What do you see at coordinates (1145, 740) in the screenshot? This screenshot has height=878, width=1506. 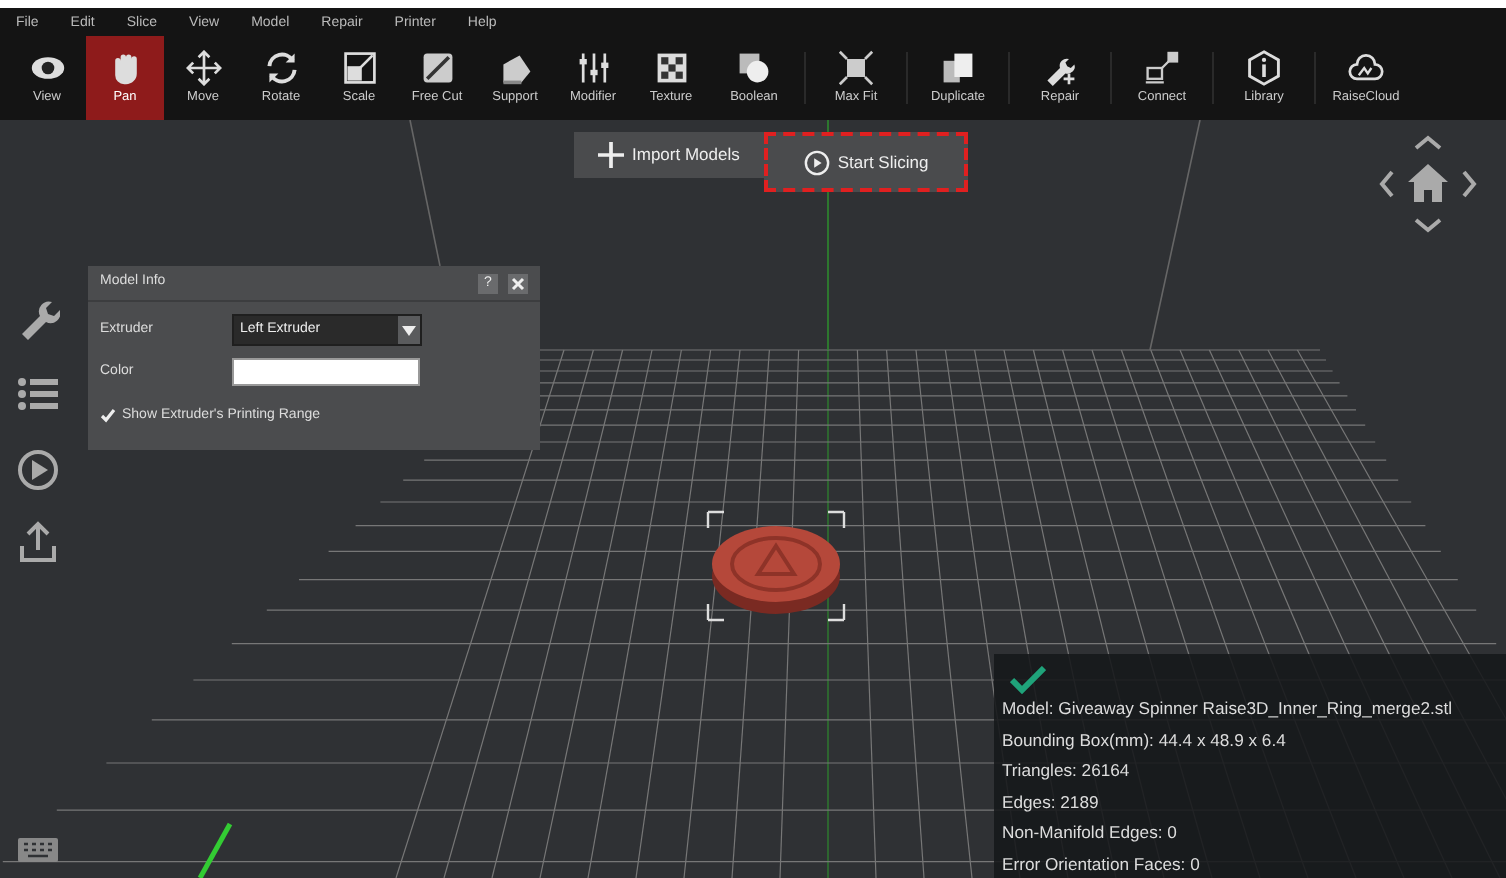 I see `stat-line: Bounding Box(mm): 44.4 x 48.9 x 6.4` at bounding box center [1145, 740].